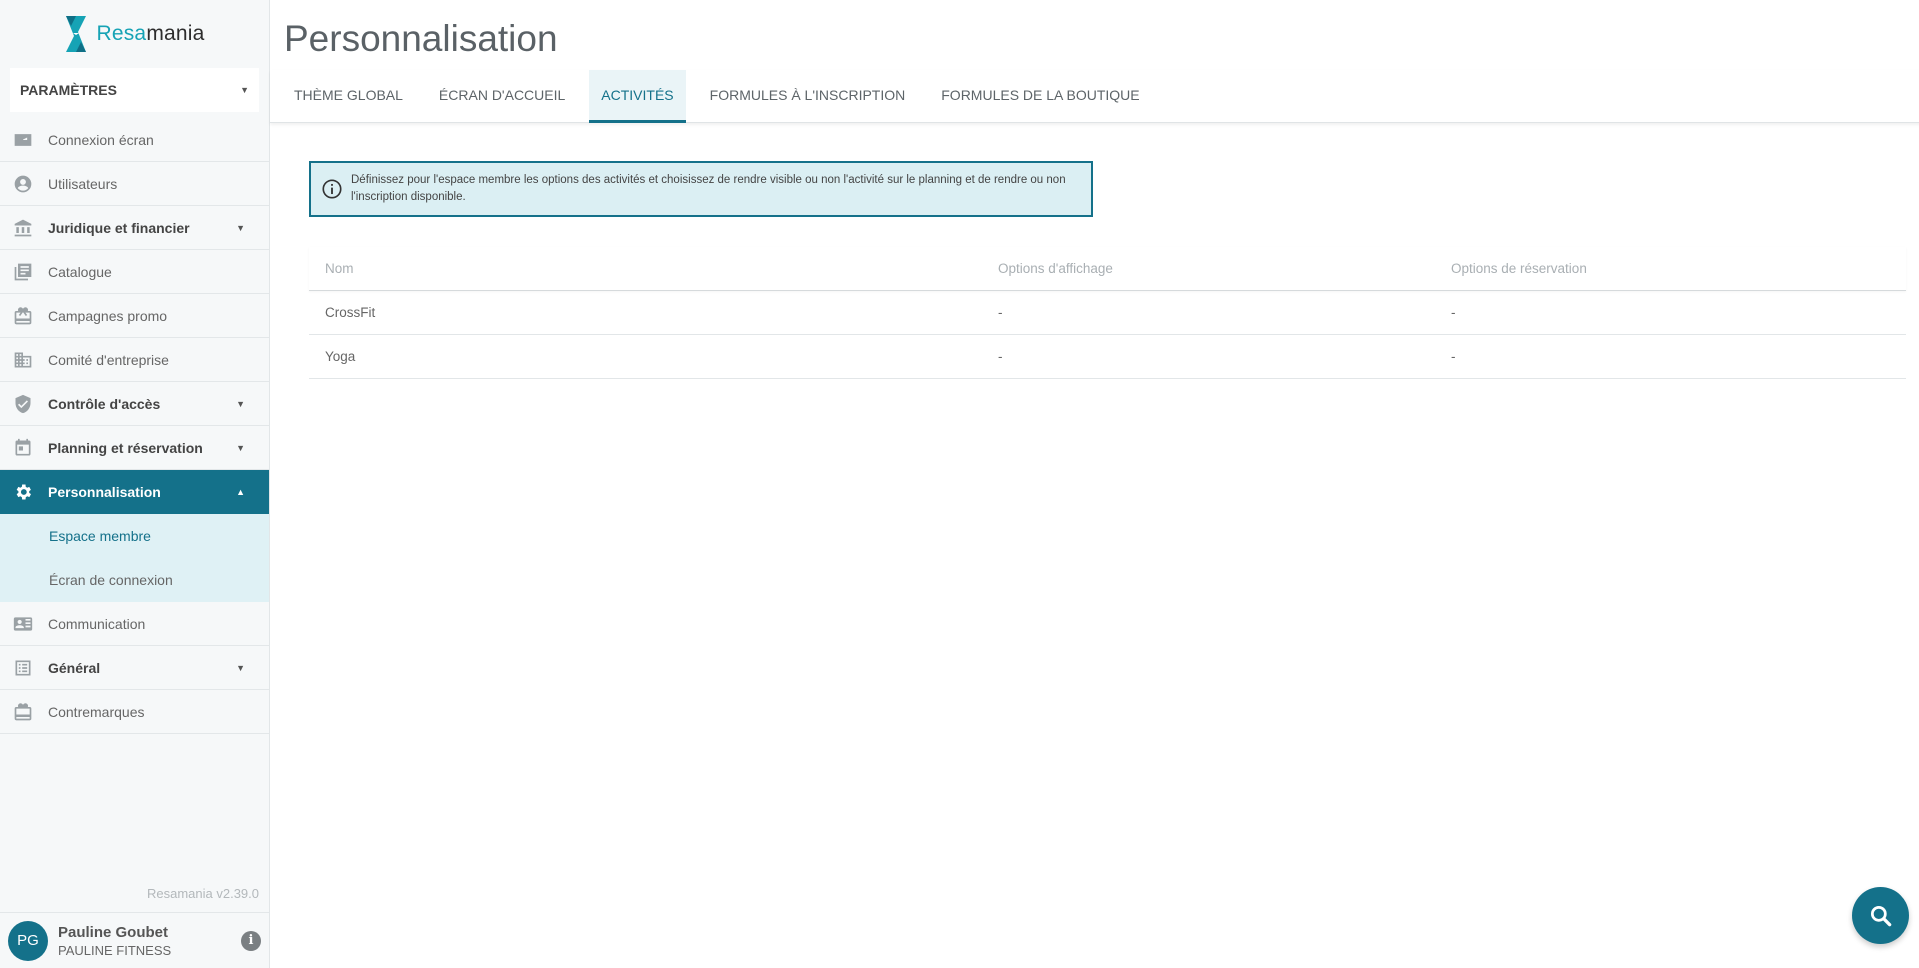 Image resolution: width=1919 pixels, height=968 pixels. I want to click on tab-formules-inscription: FORMULES À L'INSCRIPTION, so click(808, 96).